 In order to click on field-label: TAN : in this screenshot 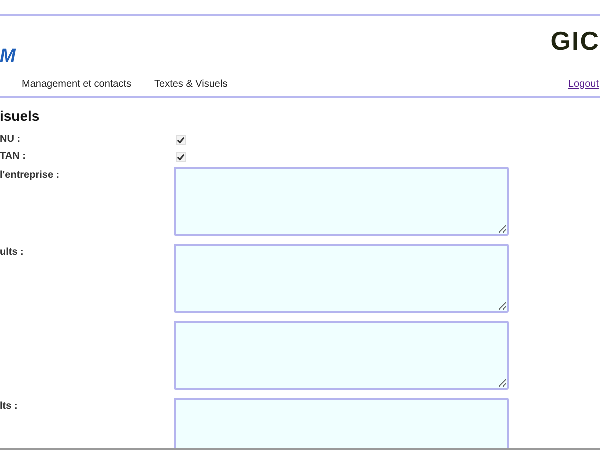, I will do `click(13, 156)`.